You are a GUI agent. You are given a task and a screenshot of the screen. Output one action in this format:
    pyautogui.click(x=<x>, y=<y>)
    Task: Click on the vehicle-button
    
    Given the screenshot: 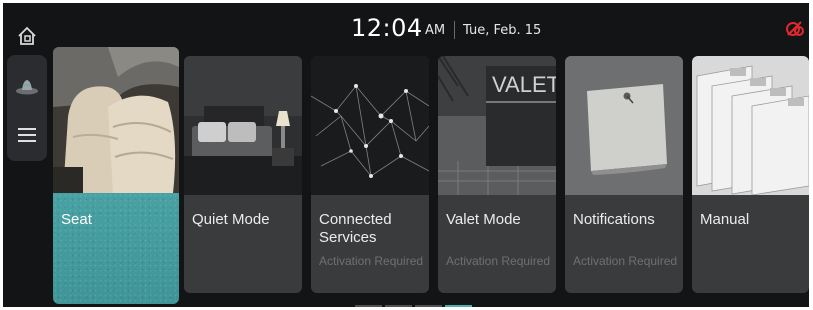 What is the action you would take?
    pyautogui.click(x=27, y=85)
    